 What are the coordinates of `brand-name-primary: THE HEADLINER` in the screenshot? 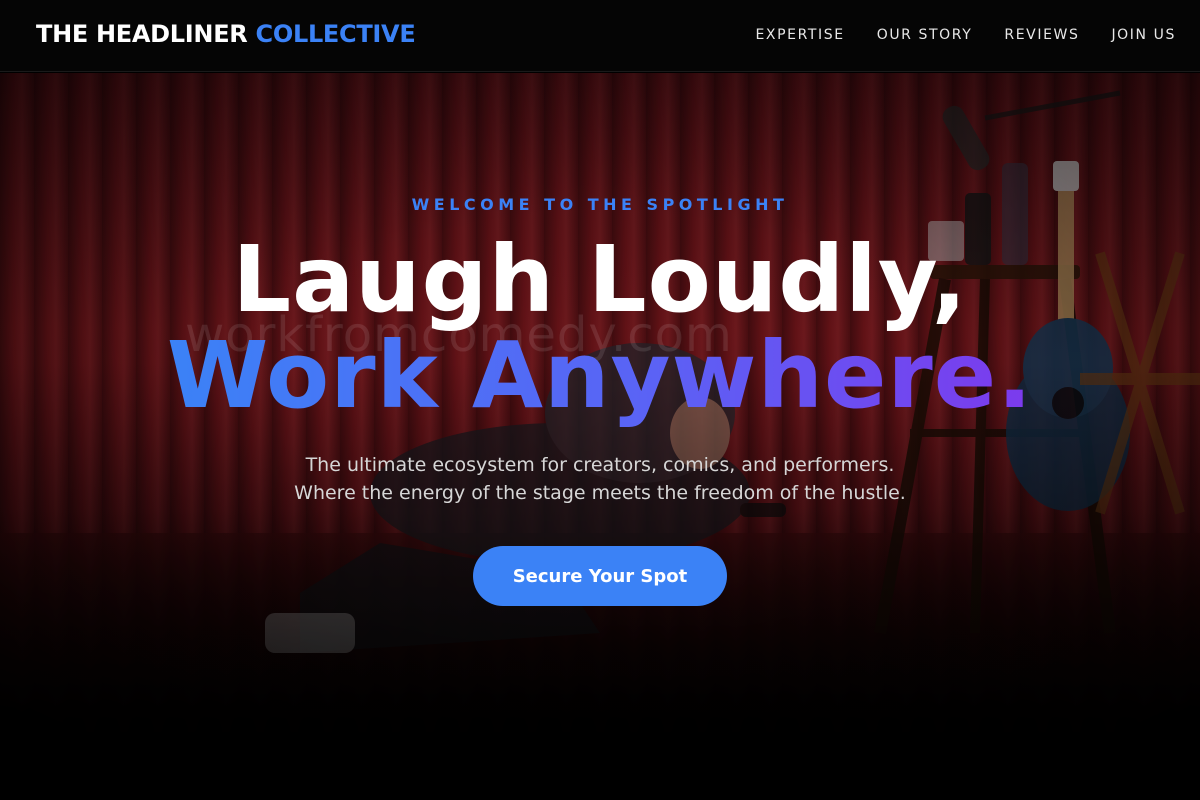 It's located at (142, 34).